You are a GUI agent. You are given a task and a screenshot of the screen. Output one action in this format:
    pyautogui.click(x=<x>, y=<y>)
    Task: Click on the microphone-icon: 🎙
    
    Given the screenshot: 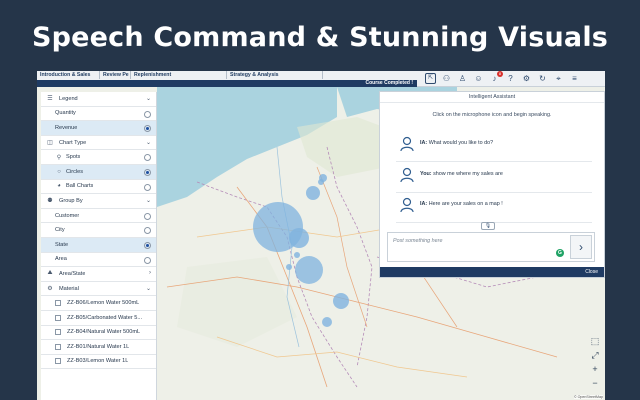 What is the action you would take?
    pyautogui.click(x=488, y=226)
    